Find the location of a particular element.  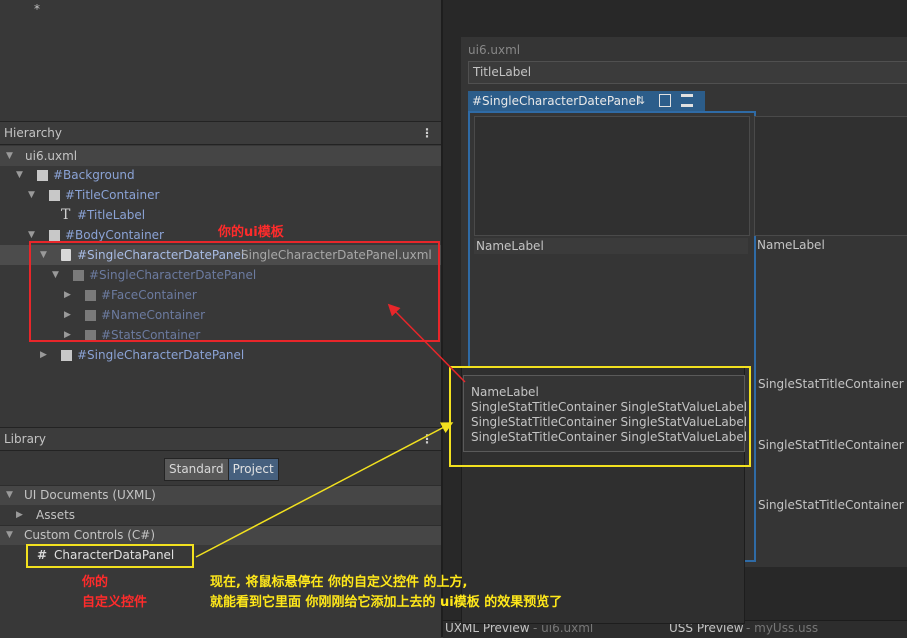

annotation-arrows is located at coordinates (330, 430).